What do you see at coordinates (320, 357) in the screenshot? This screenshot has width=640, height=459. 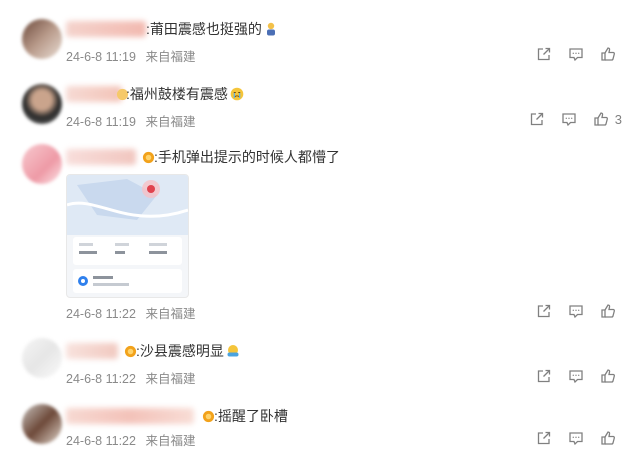 I see `comment-item: :沙县震感明显 24-6-8 11:22 来自福建` at bounding box center [320, 357].